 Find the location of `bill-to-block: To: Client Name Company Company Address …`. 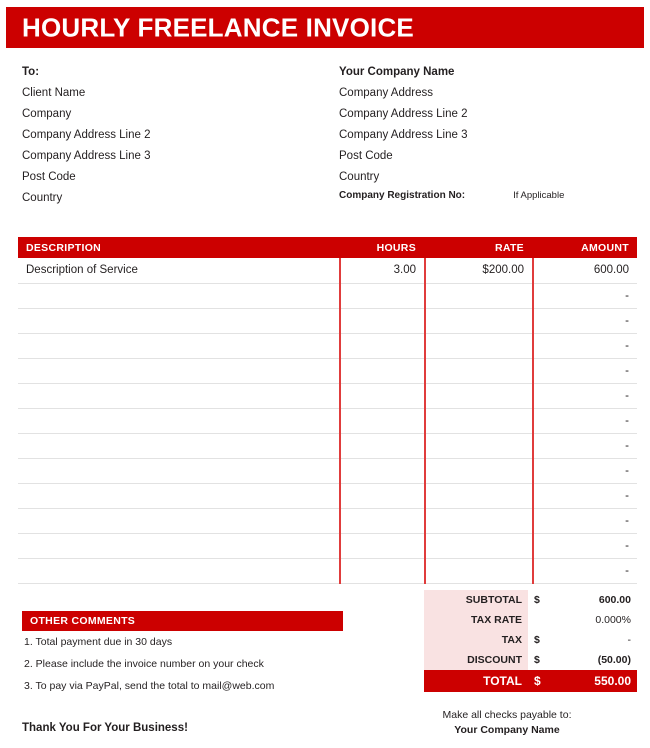

bill-to-block: To: Client Name Company Company Address … is located at coordinates (172, 135).